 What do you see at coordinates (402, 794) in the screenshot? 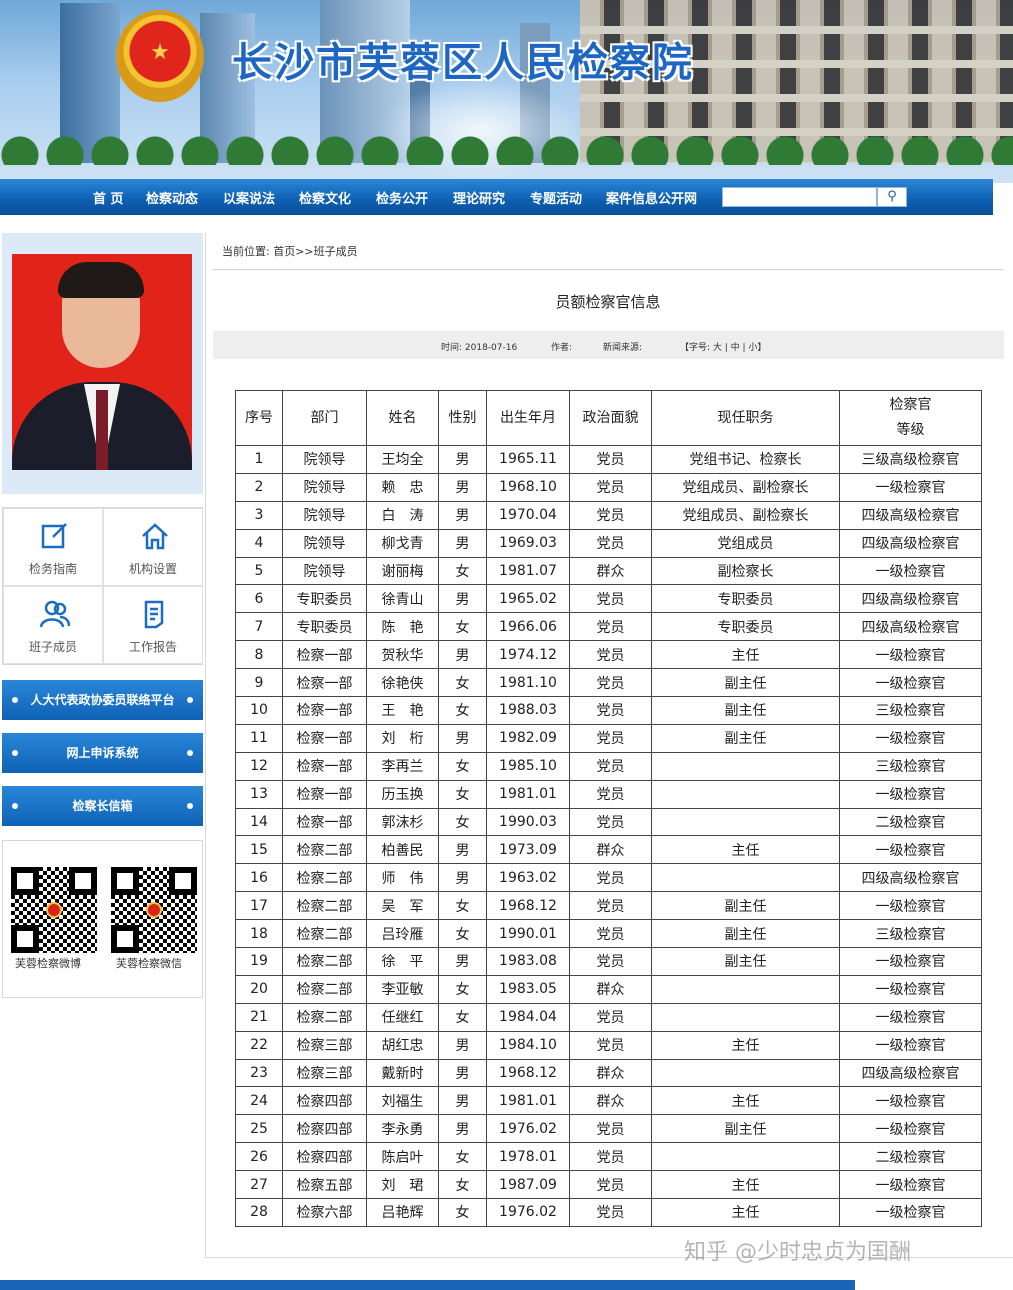
I see `table-cell: 历玉换` at bounding box center [402, 794].